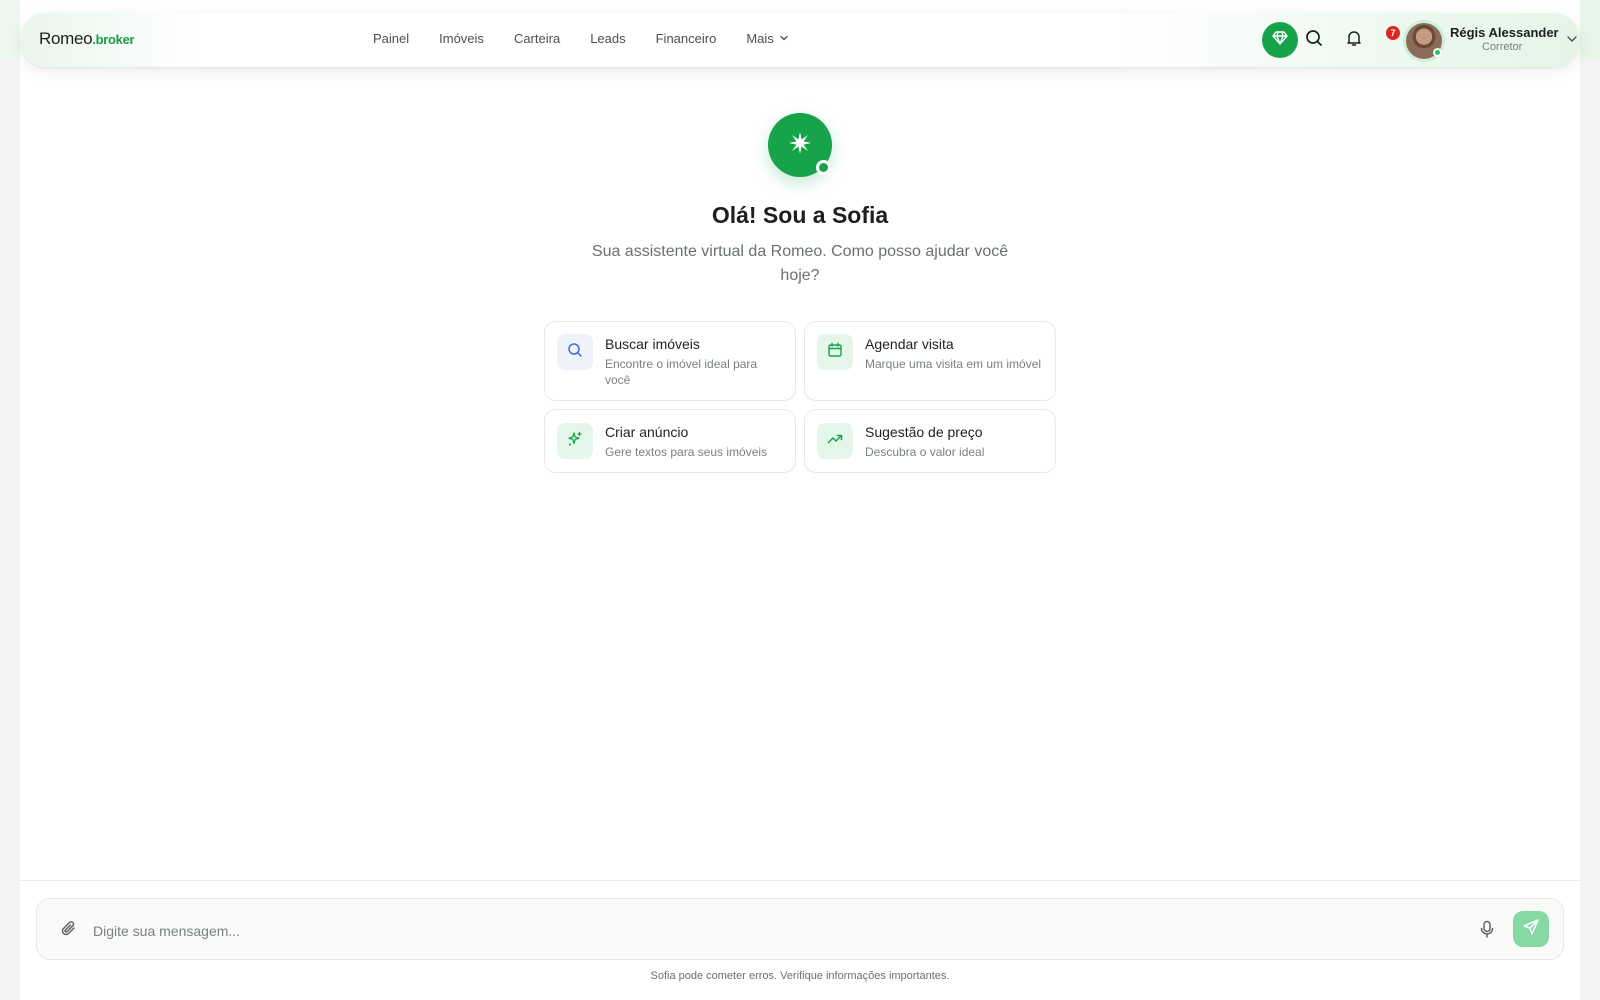 This screenshot has height=1000, width=1600. Describe the element at coordinates (1393, 33) in the screenshot. I see `notification-badge: 7` at that location.